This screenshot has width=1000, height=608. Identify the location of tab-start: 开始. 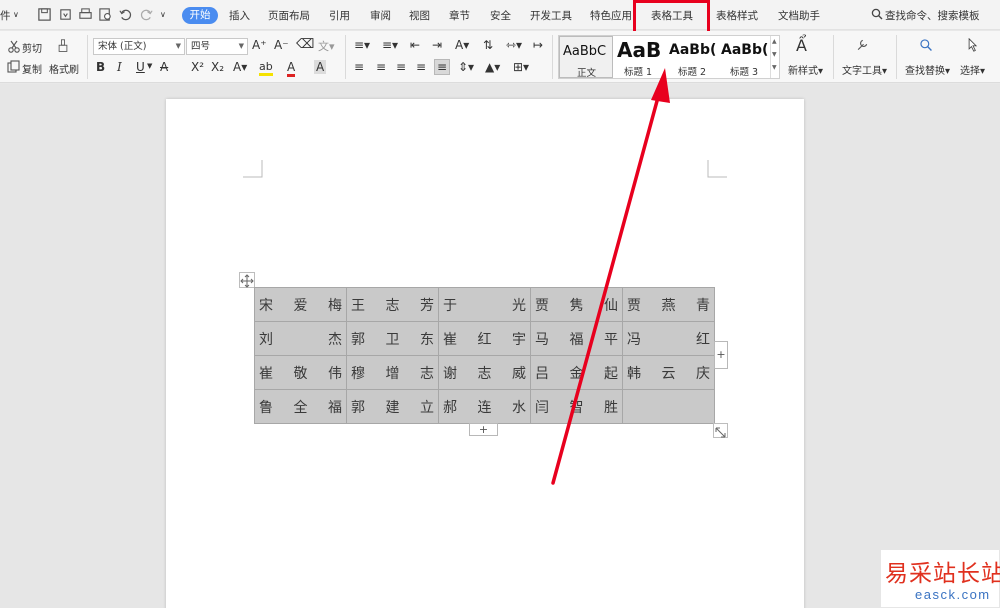
(200, 15).